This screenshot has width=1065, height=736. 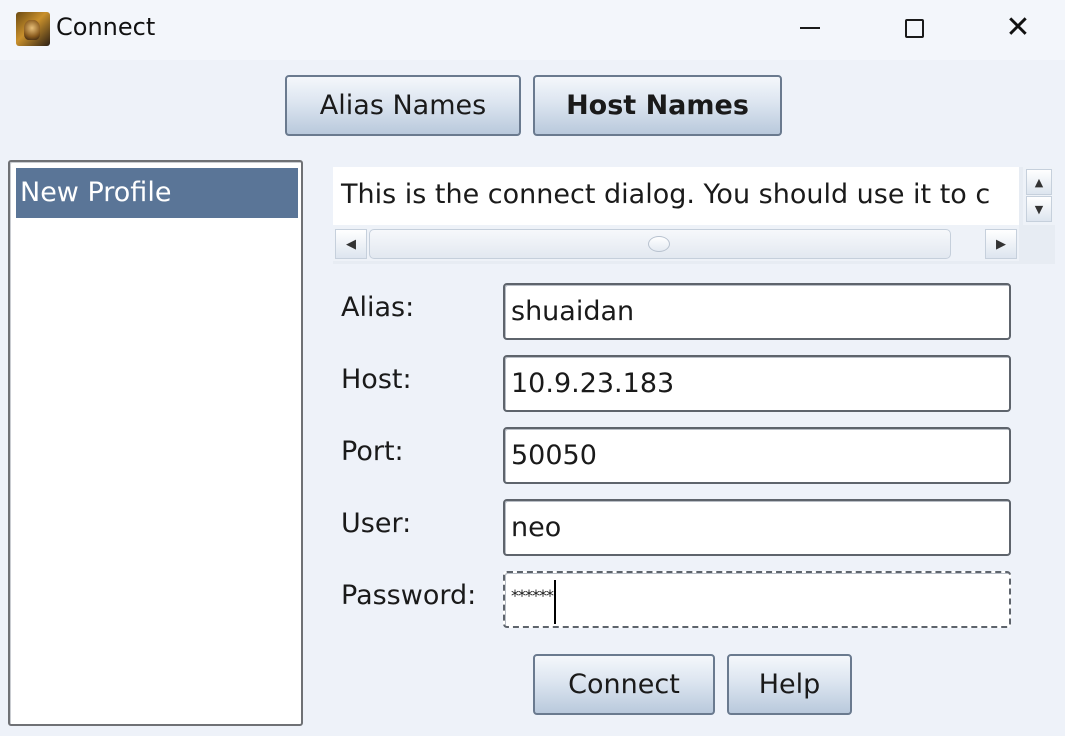 I want to click on minimize-icon, so click(x=810, y=28).